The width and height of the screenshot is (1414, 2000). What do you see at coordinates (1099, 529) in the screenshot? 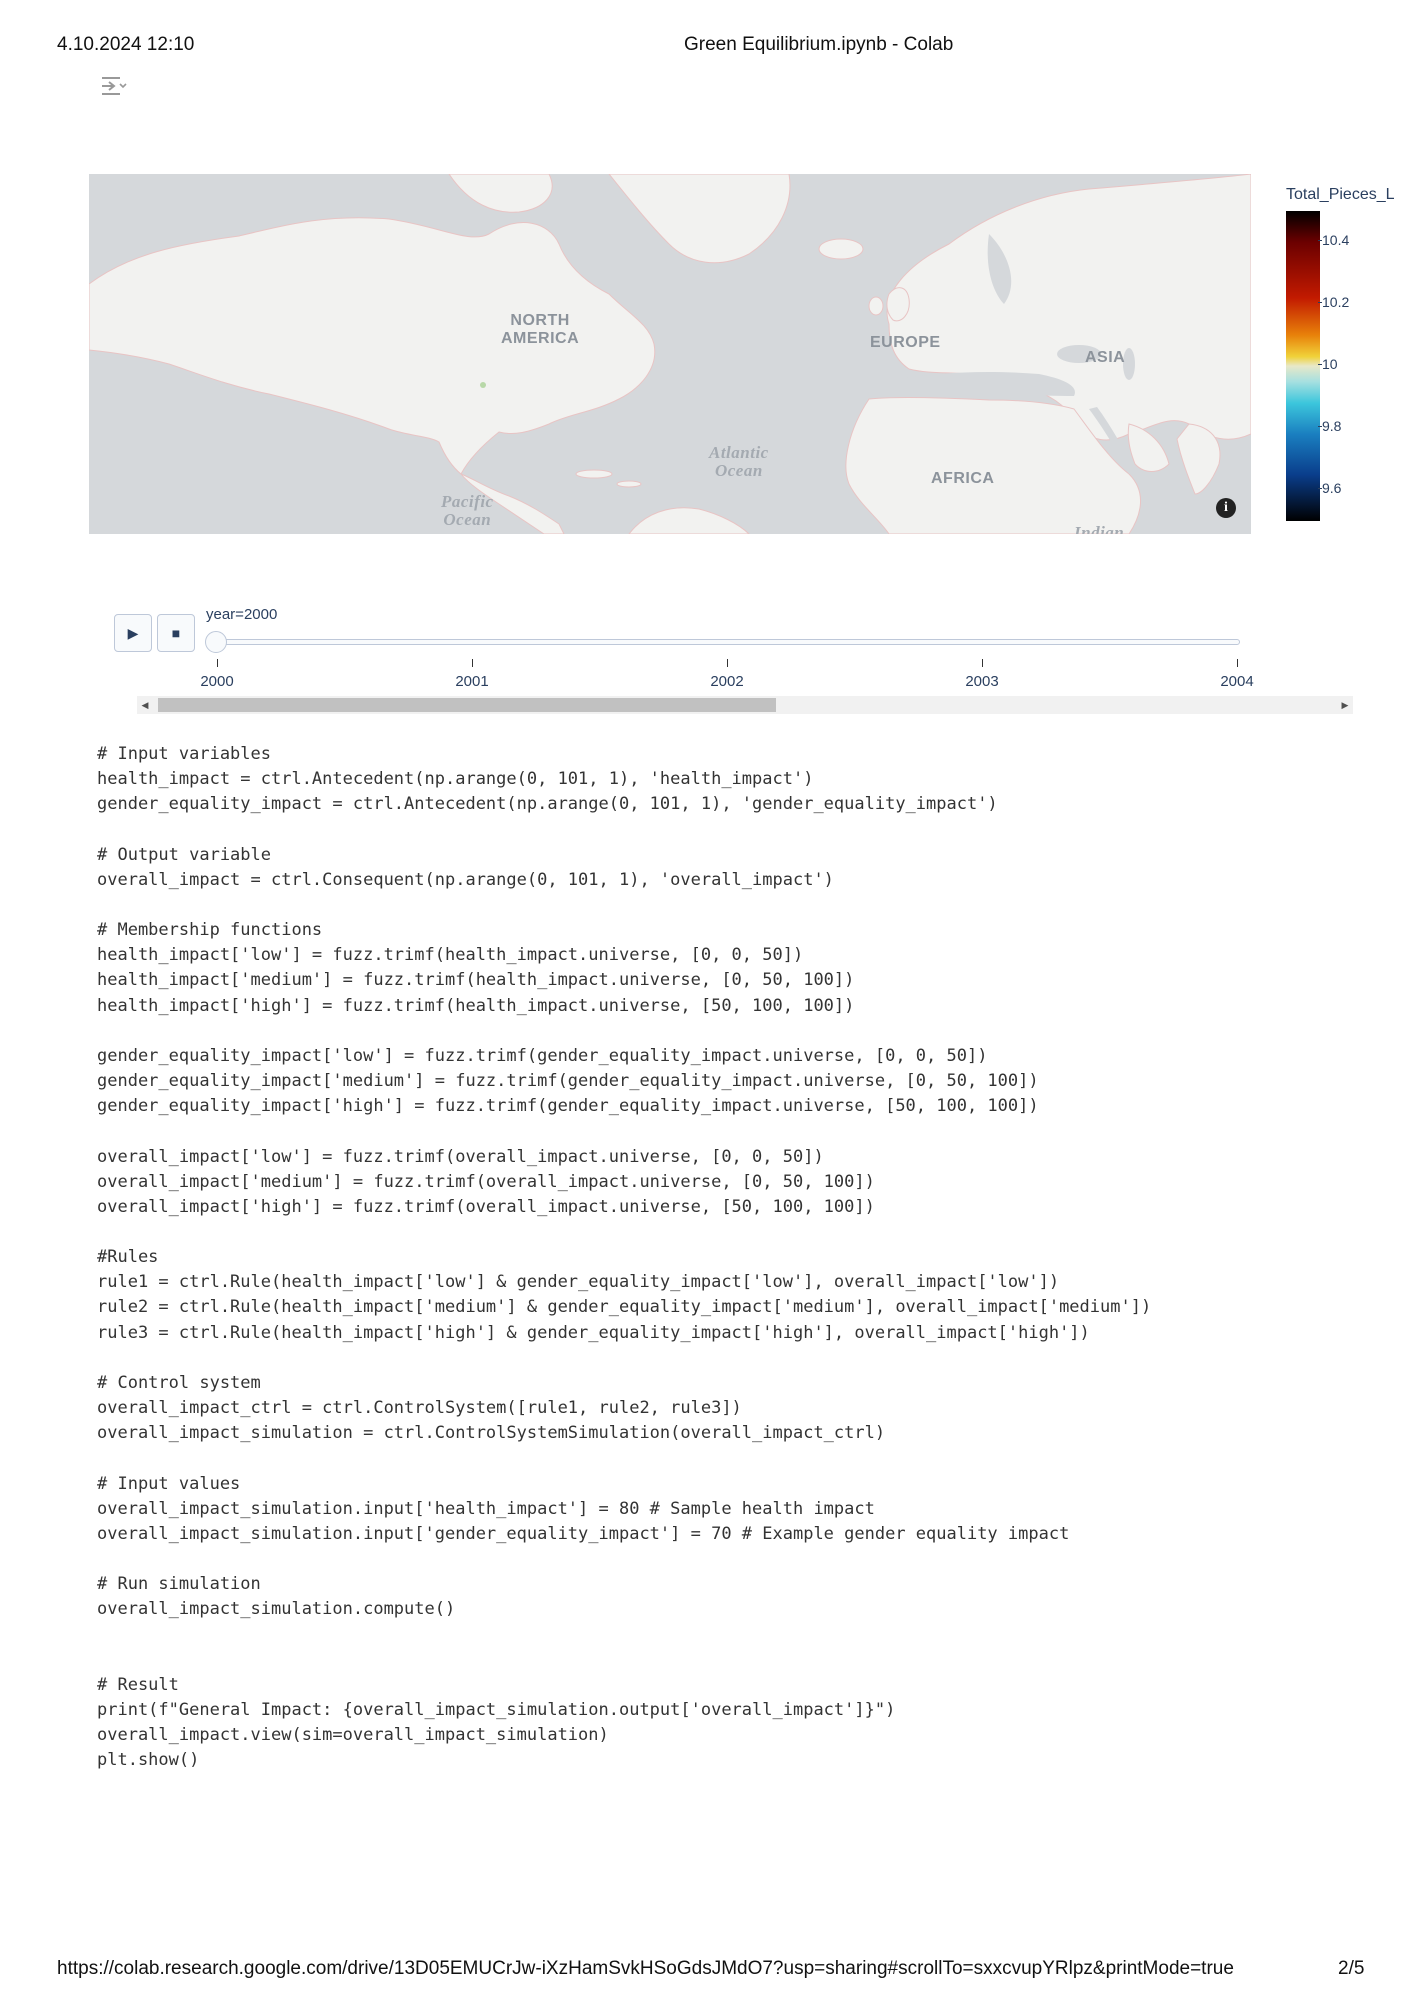
I see `label-indian-ocean: Indian` at bounding box center [1099, 529].